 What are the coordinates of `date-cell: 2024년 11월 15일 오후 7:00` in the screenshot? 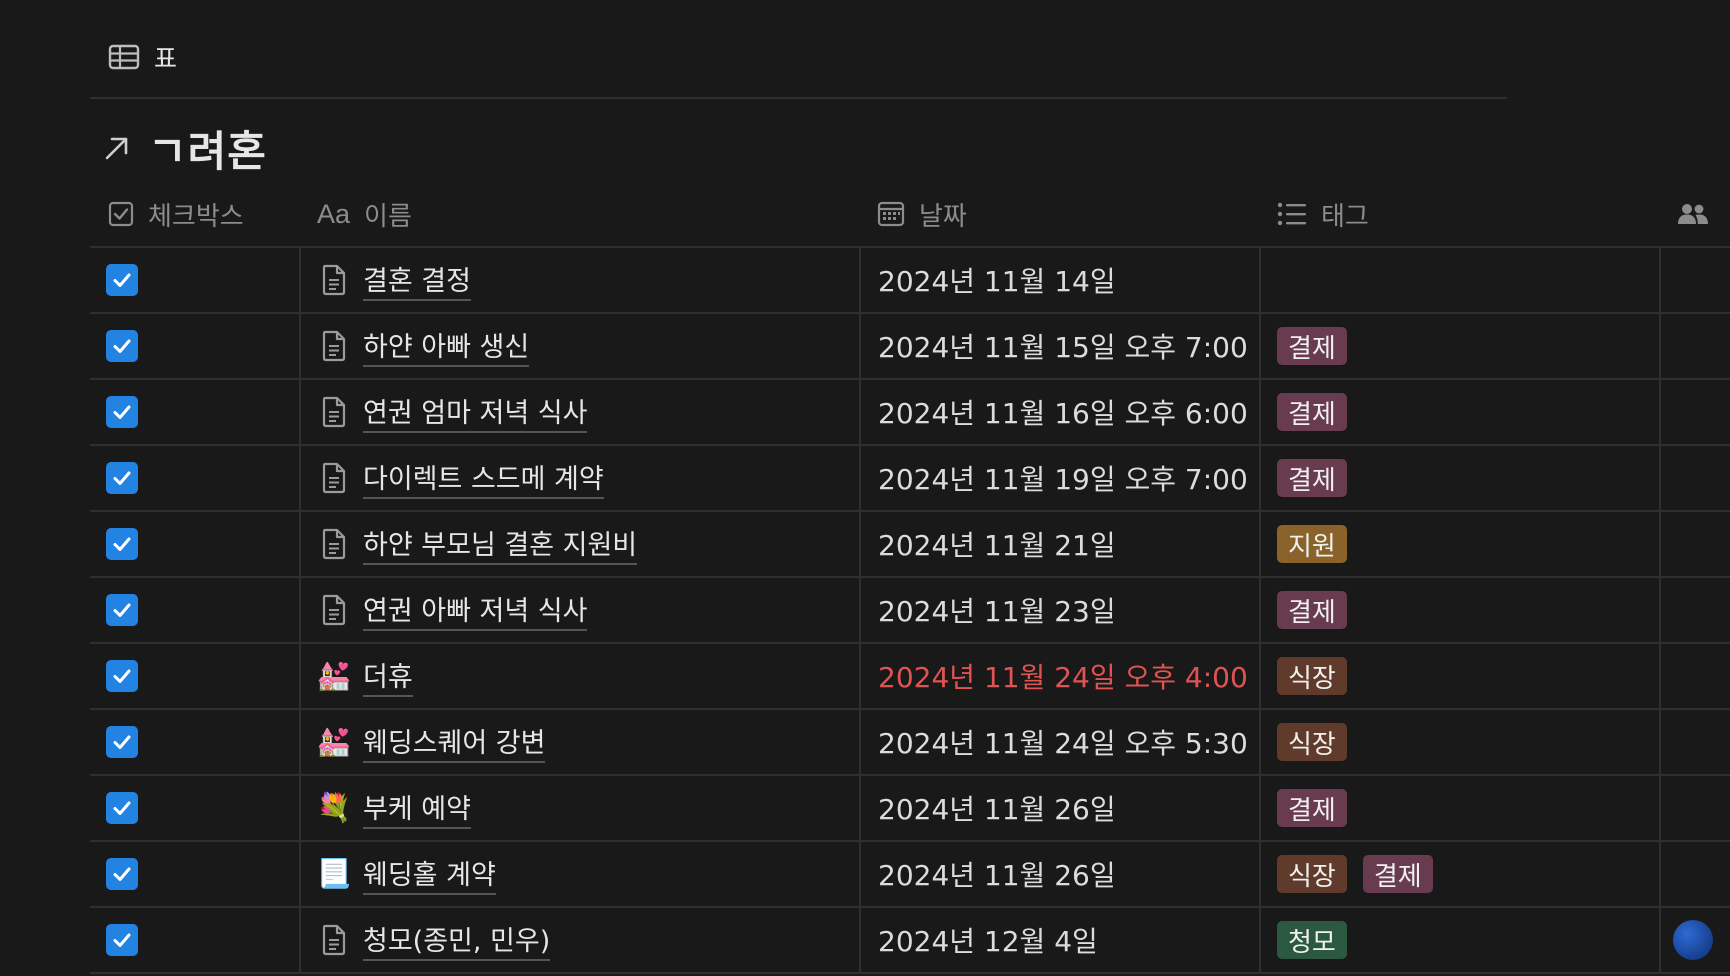 It's located at (1059, 346).